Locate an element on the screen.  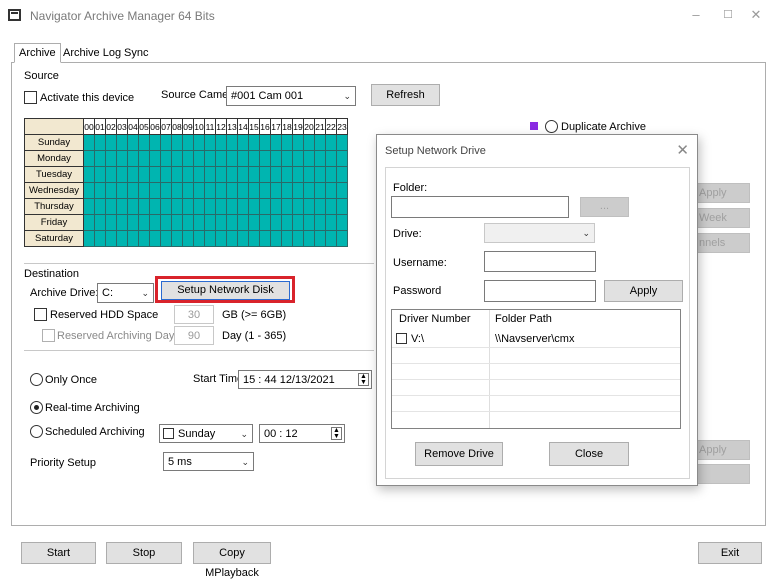
start-time-picker: 15 : 44 12/13/2021 ▲ ▼ is located at coordinates (305, 379).